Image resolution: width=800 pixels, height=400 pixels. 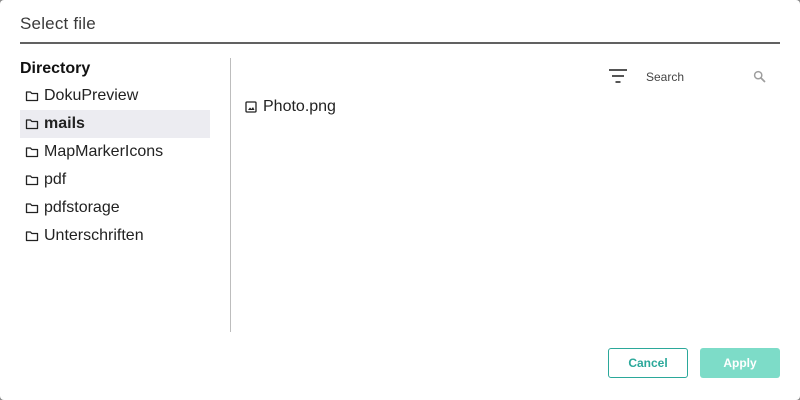 I want to click on title-divider, so click(x=400, y=43).